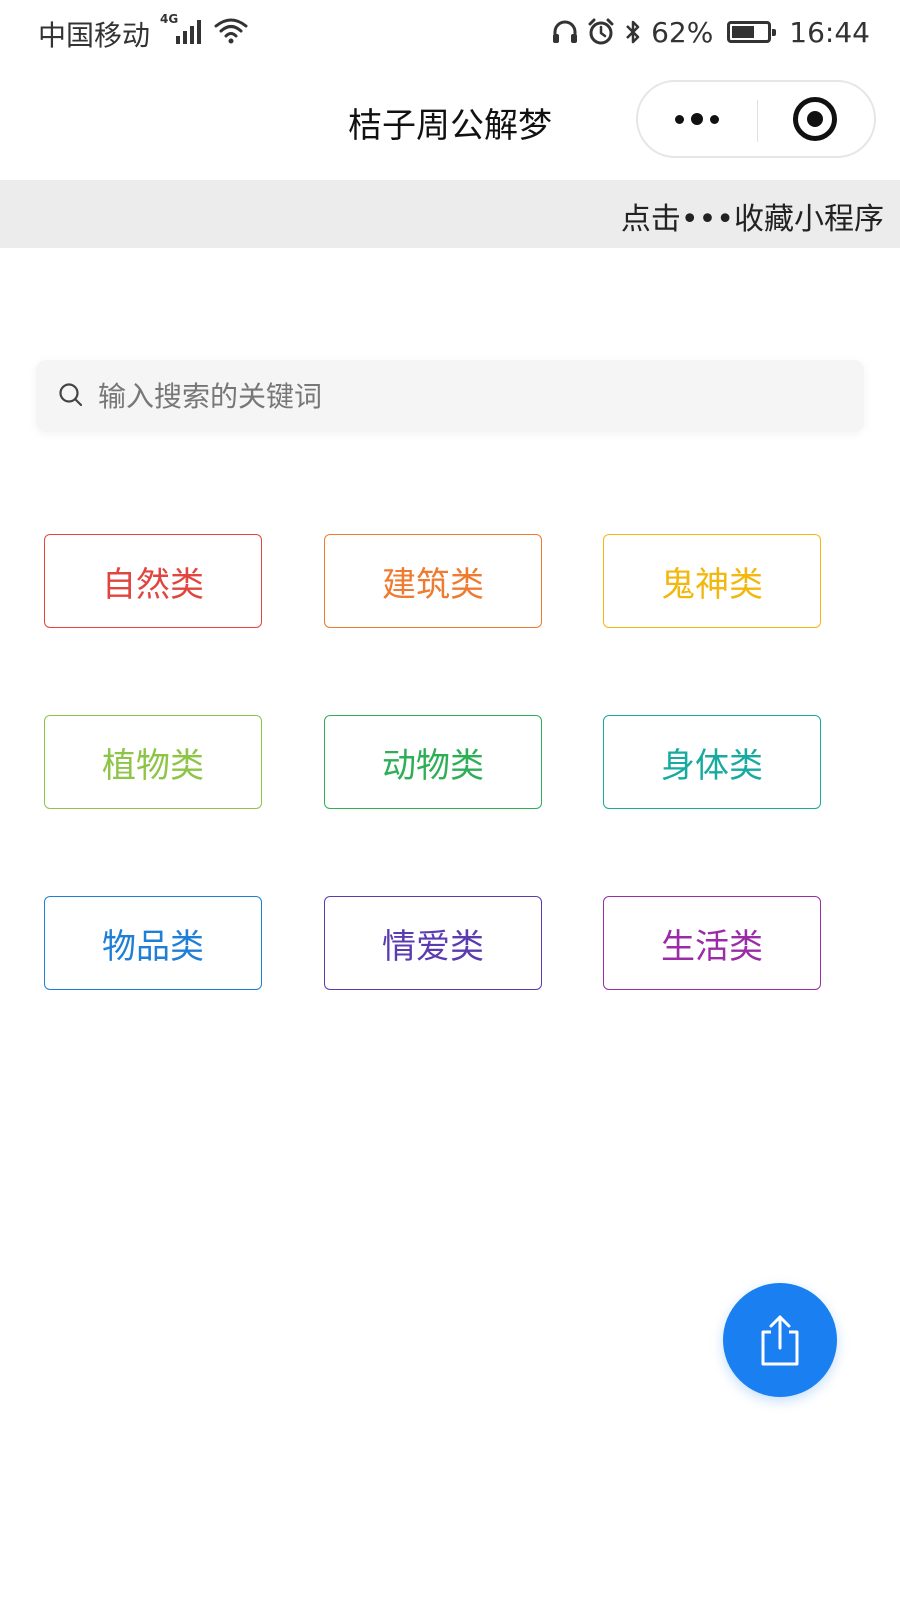 The height and width of the screenshot is (1600, 900). I want to click on battery-percent: 62%, so click(682, 32).